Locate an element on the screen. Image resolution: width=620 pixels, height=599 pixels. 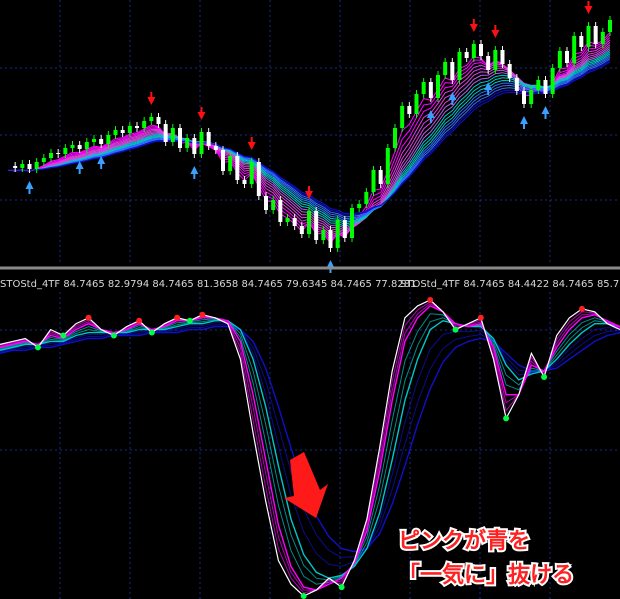
callout-line1: ピンクが青を is located at coordinates (464, 541).